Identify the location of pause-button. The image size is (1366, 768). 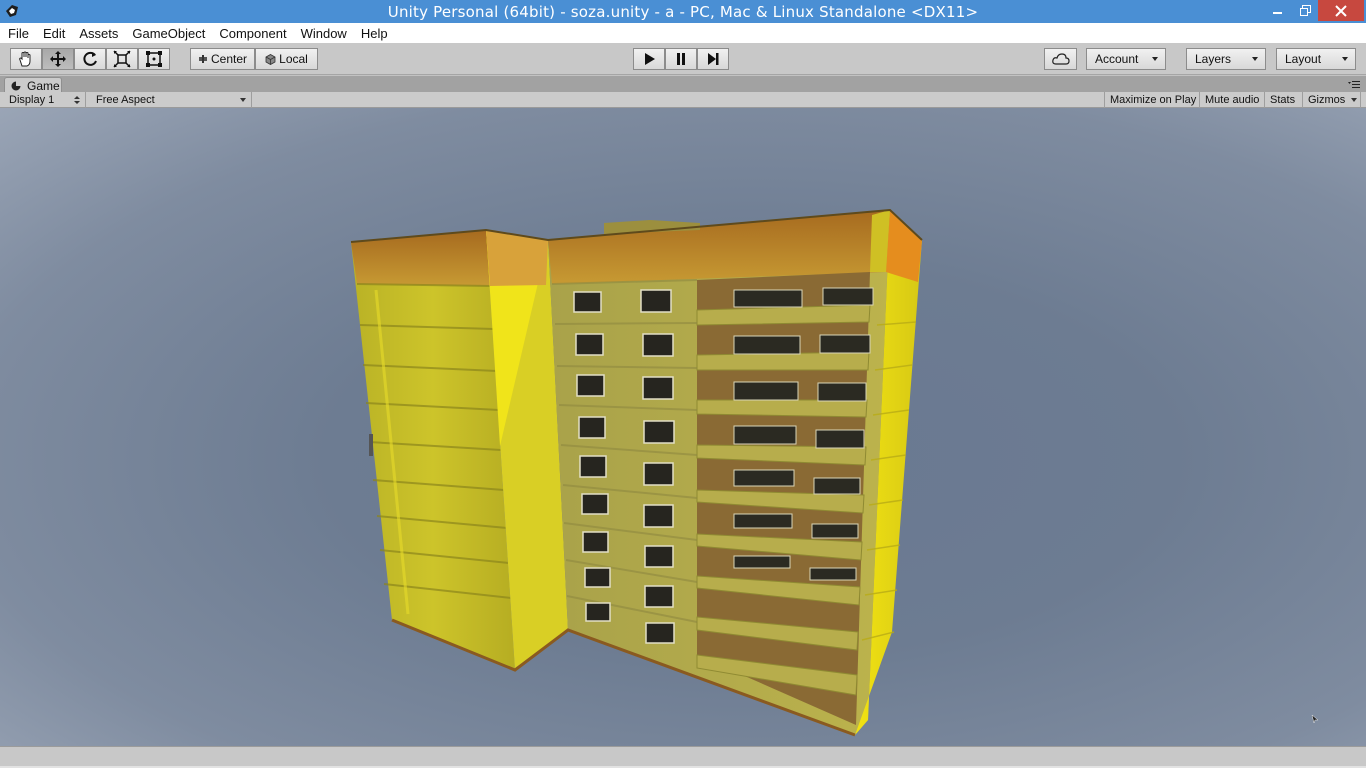
(681, 59).